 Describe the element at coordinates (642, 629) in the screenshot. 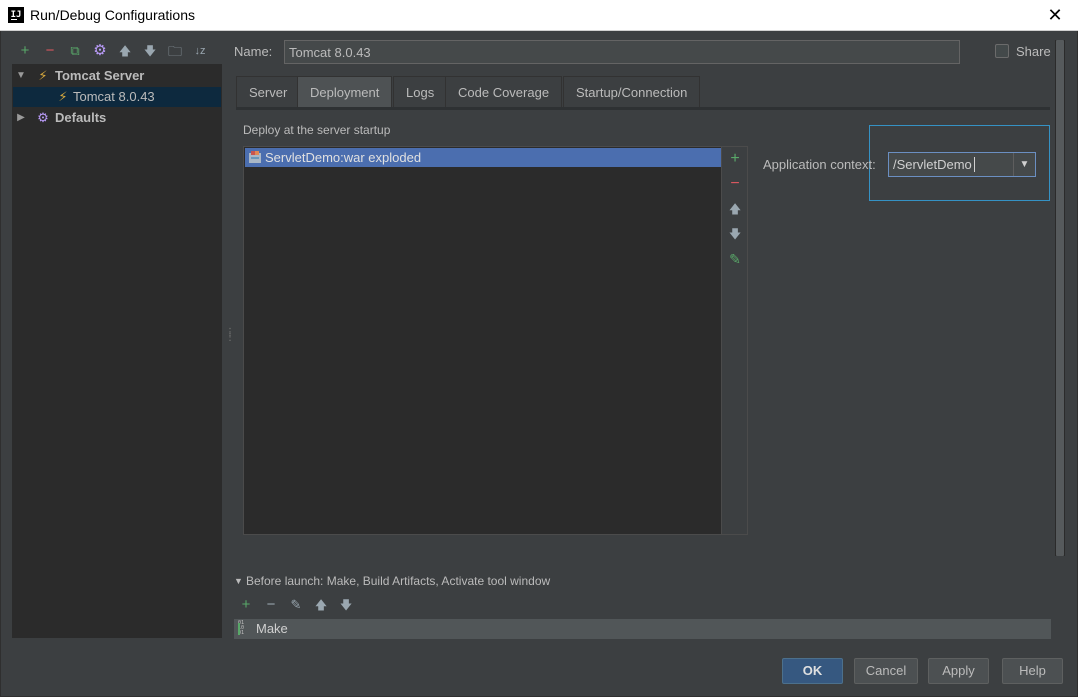

I see `before-launch-list: 01 10 01 Make` at that location.